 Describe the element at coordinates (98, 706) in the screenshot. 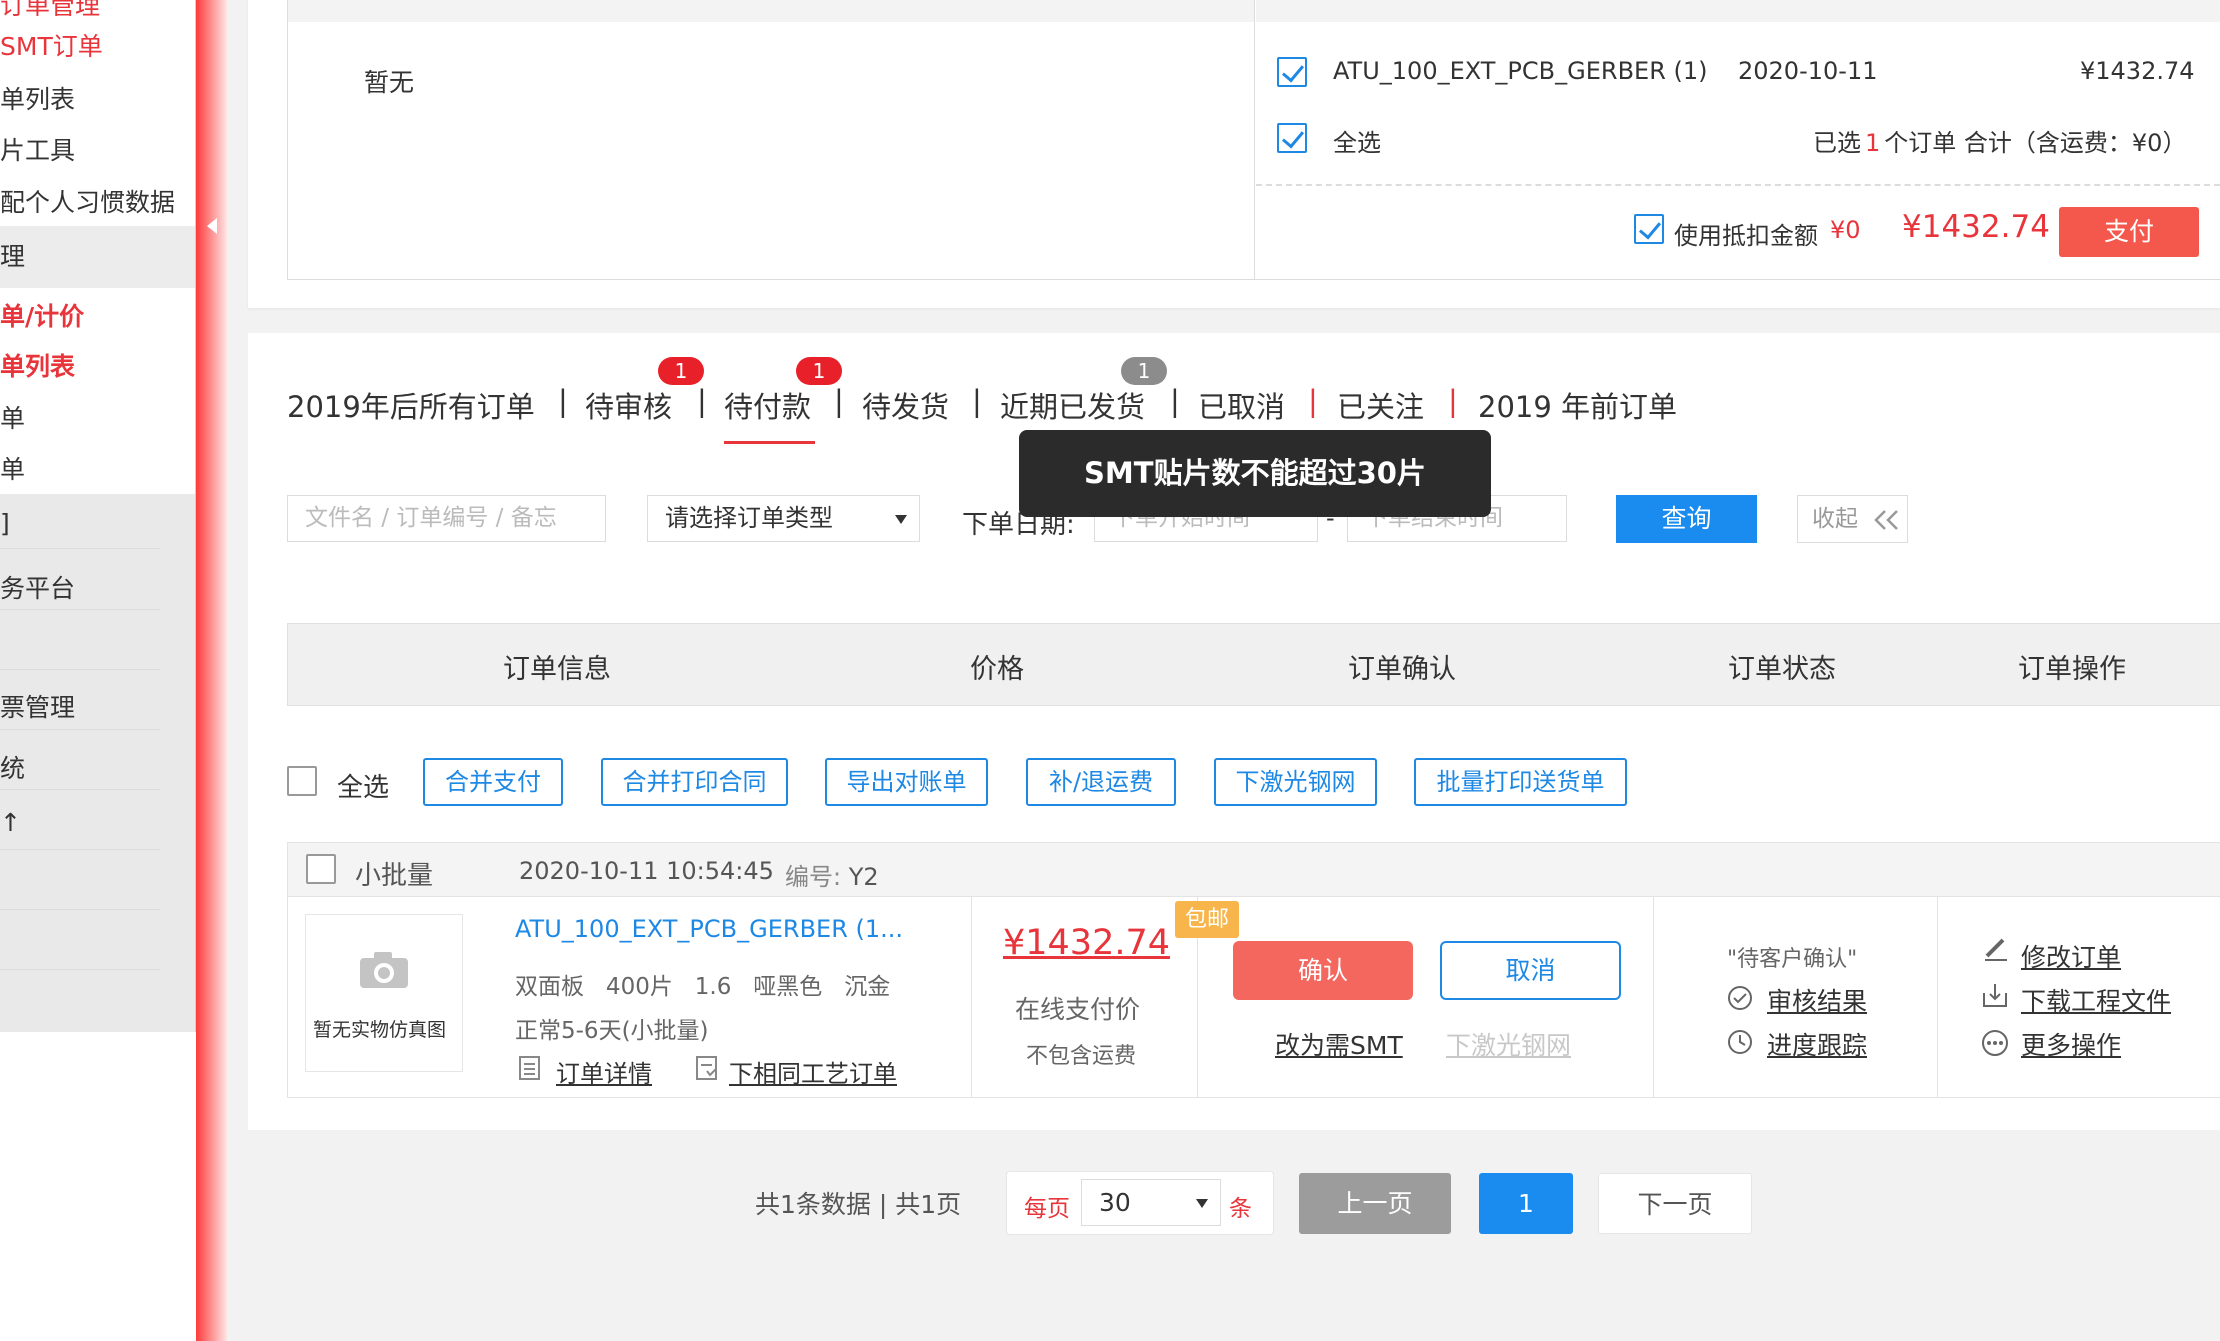

I see `sidebar-item: 票管理` at that location.